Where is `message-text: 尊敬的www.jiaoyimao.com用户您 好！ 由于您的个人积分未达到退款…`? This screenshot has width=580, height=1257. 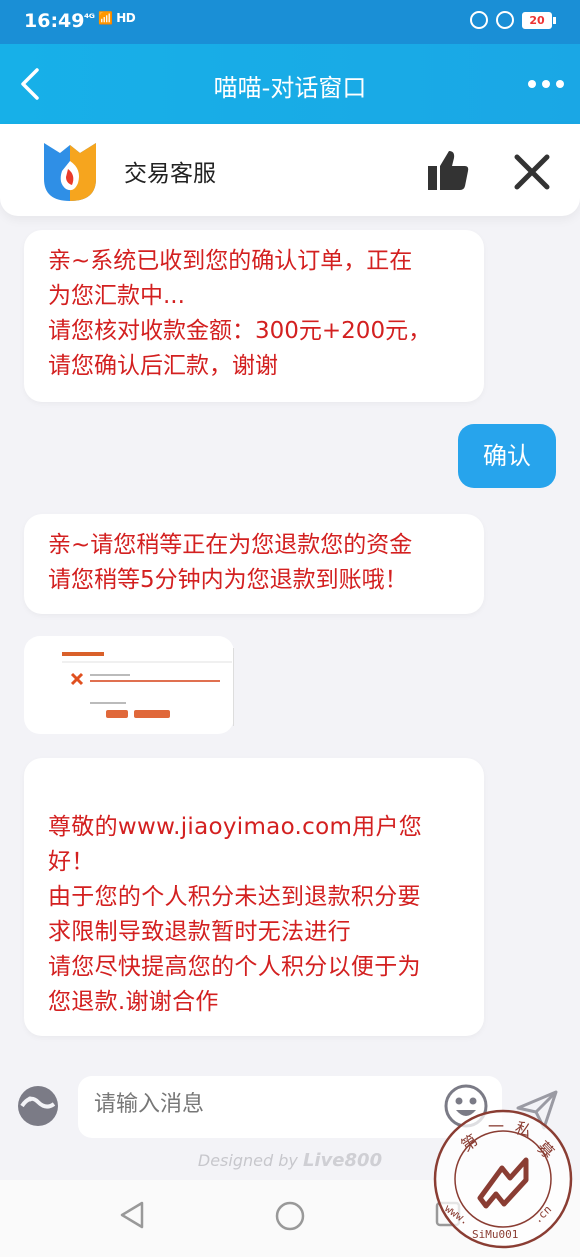 message-text: 尊敬的www.jiaoyimao.com用户您 好！ 由于您的个人积分未达到退款… is located at coordinates (235, 914).